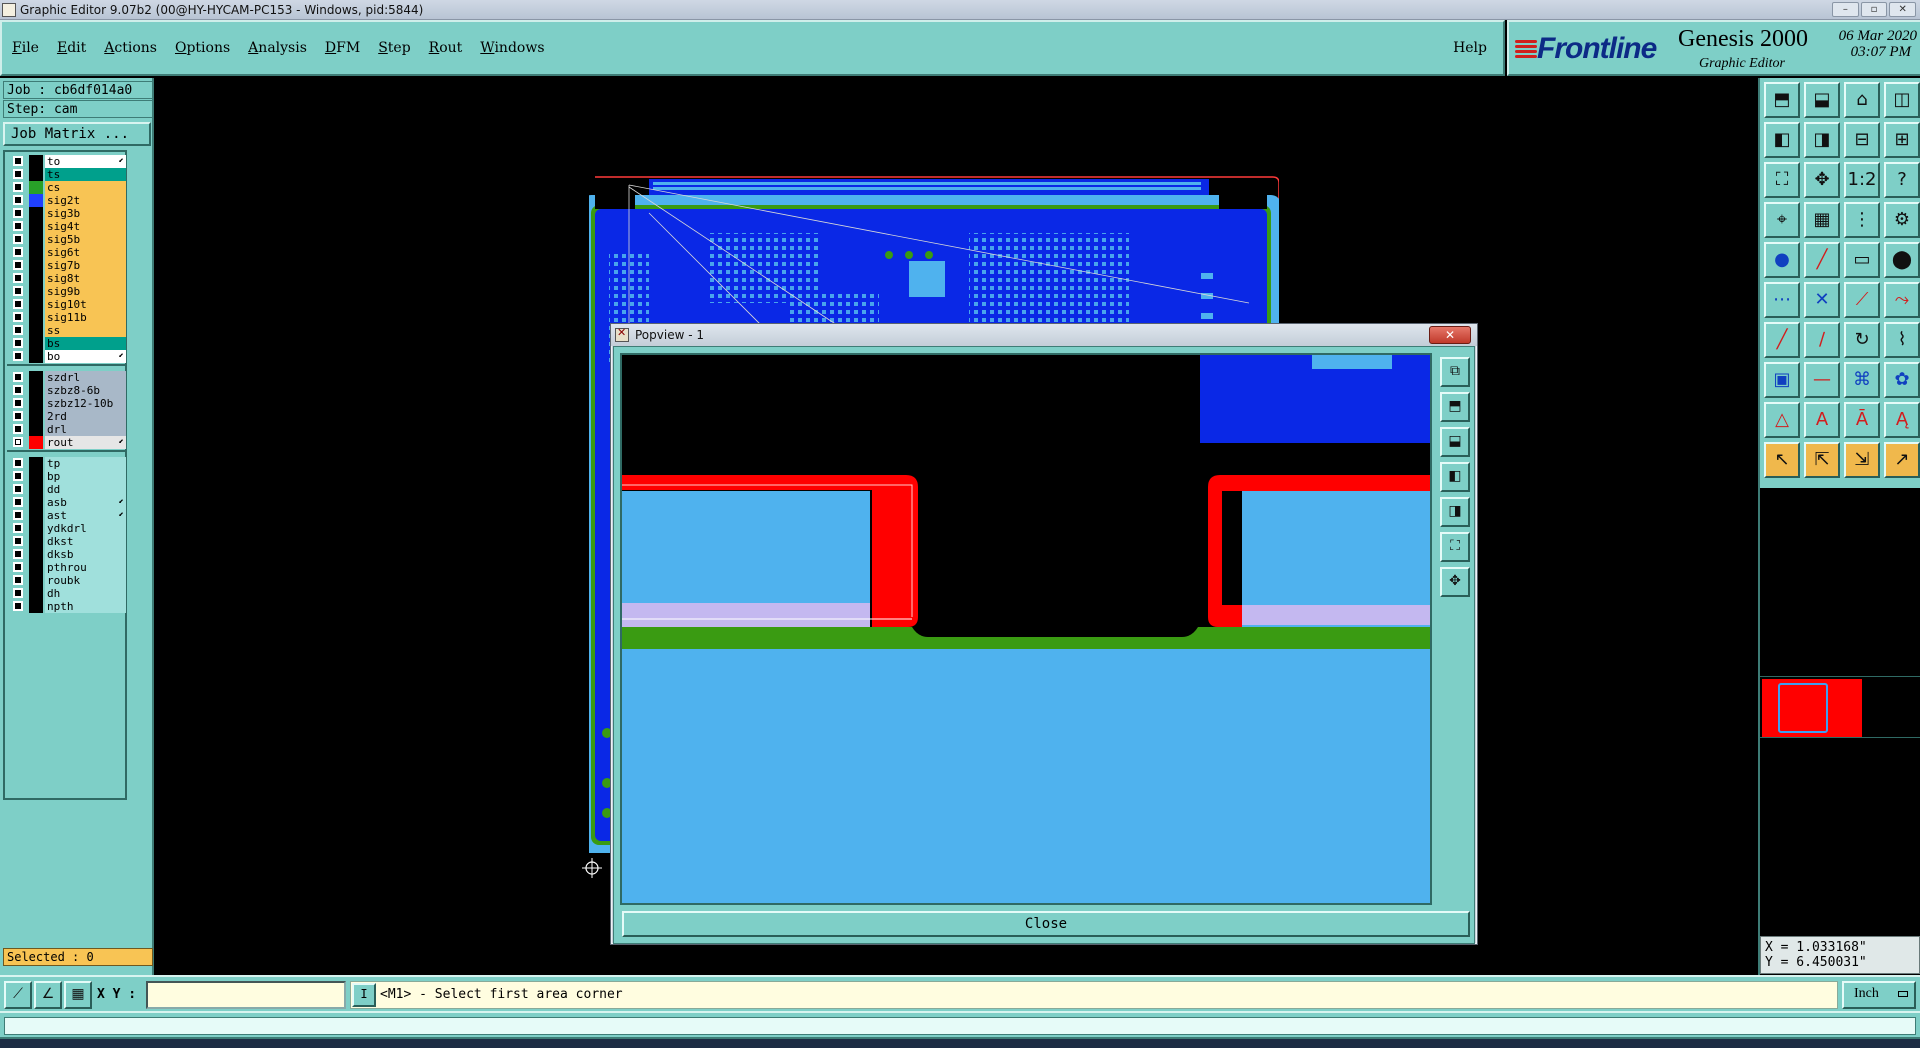 The image size is (1920, 1048). Describe the element at coordinates (66, 429) in the screenshot. I see `layer-row: drl` at that location.